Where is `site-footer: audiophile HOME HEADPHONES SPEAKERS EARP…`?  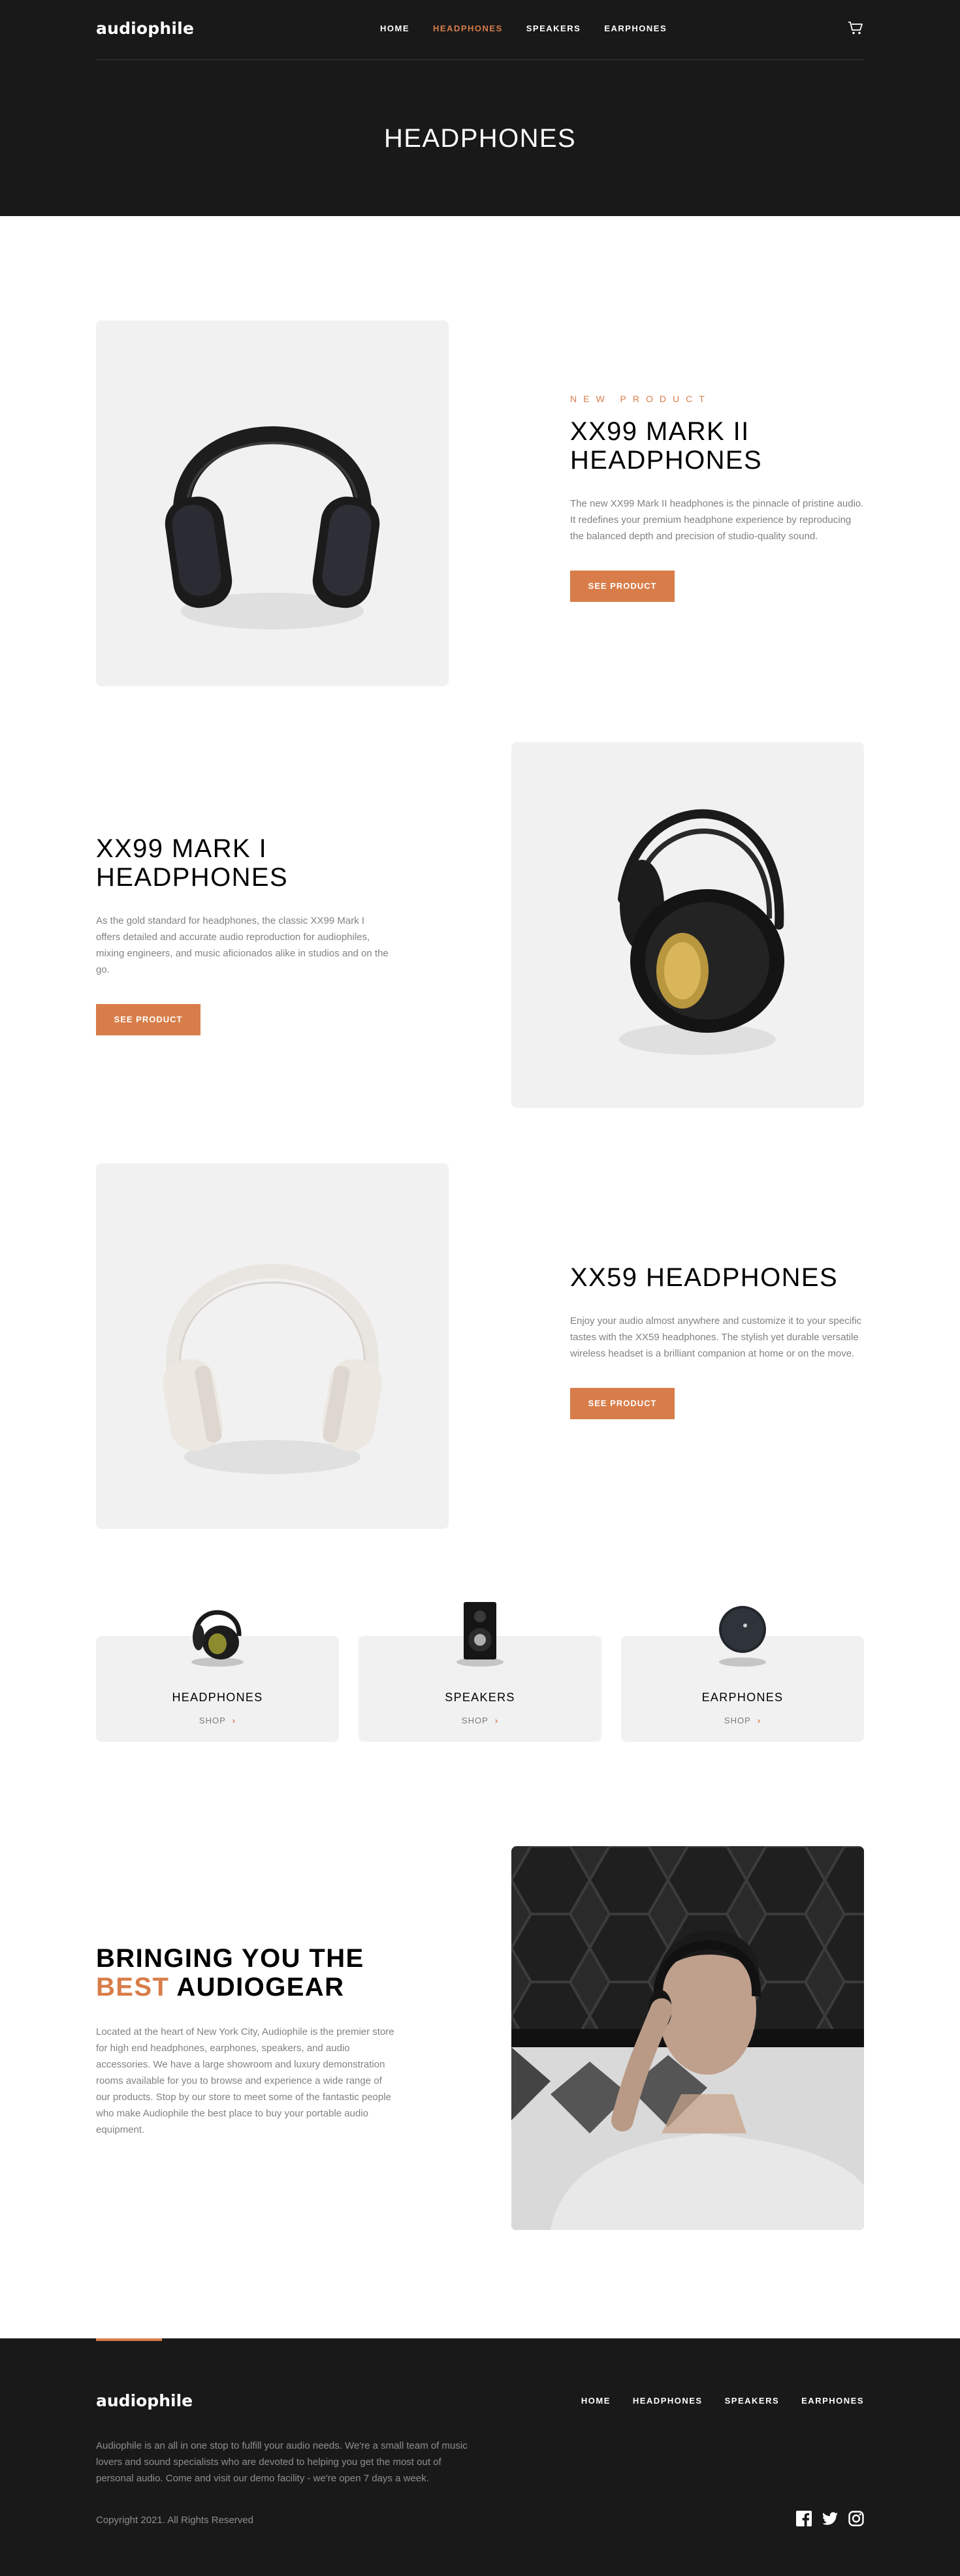
site-footer: audiophile HOME HEADPHONES SPEAKERS EARP… is located at coordinates (480, 2457).